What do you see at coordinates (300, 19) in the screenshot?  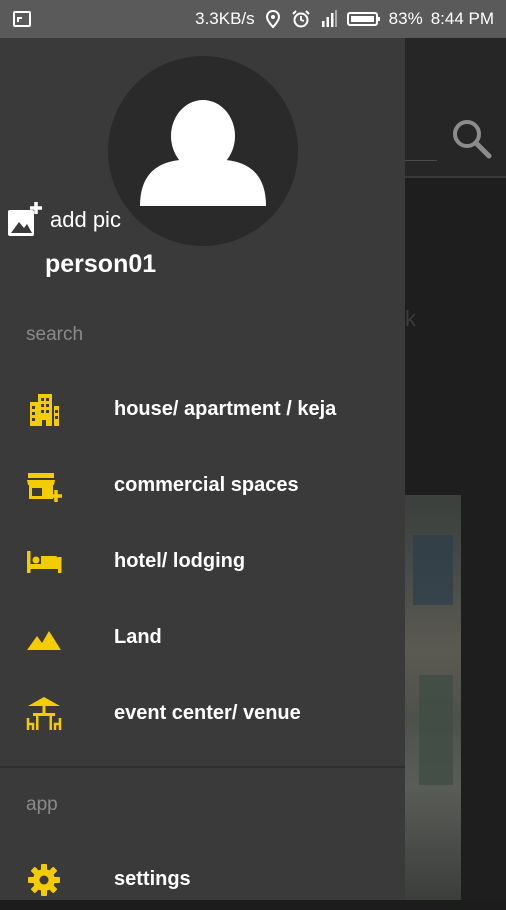 I see `alarm-icon` at bounding box center [300, 19].